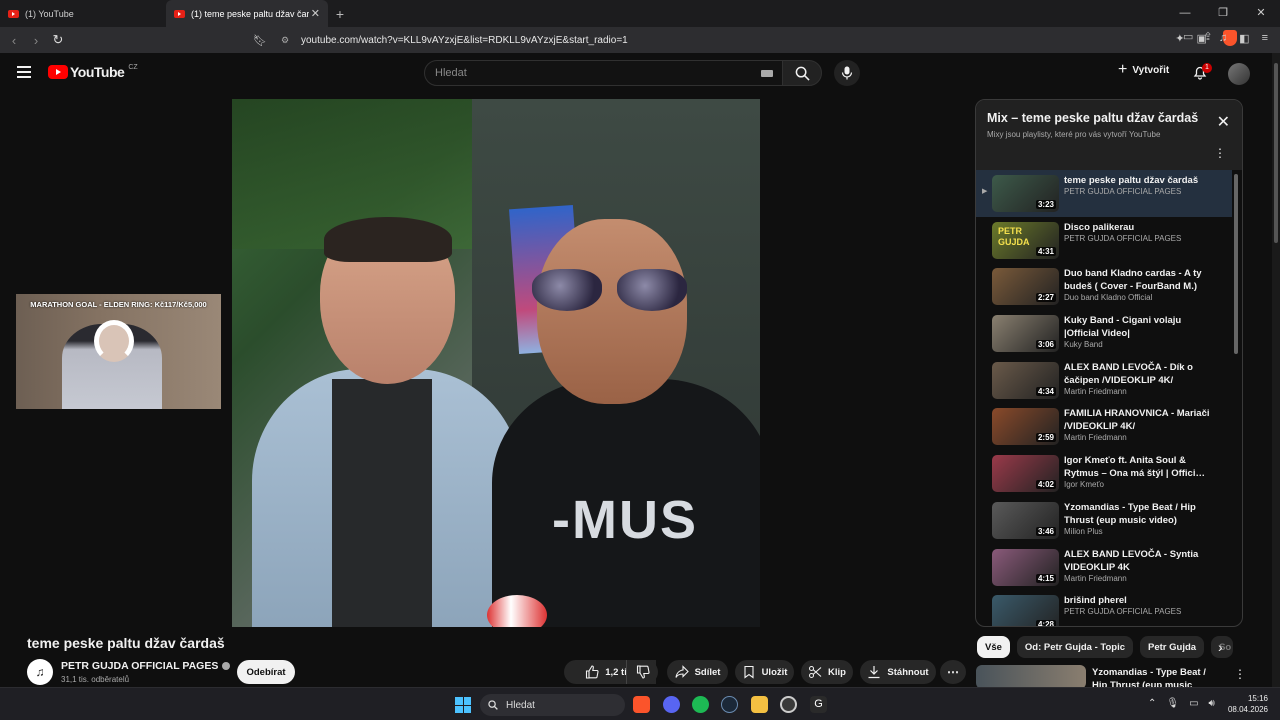 The image size is (1280, 720). I want to click on obs-icon, so click(788, 704).